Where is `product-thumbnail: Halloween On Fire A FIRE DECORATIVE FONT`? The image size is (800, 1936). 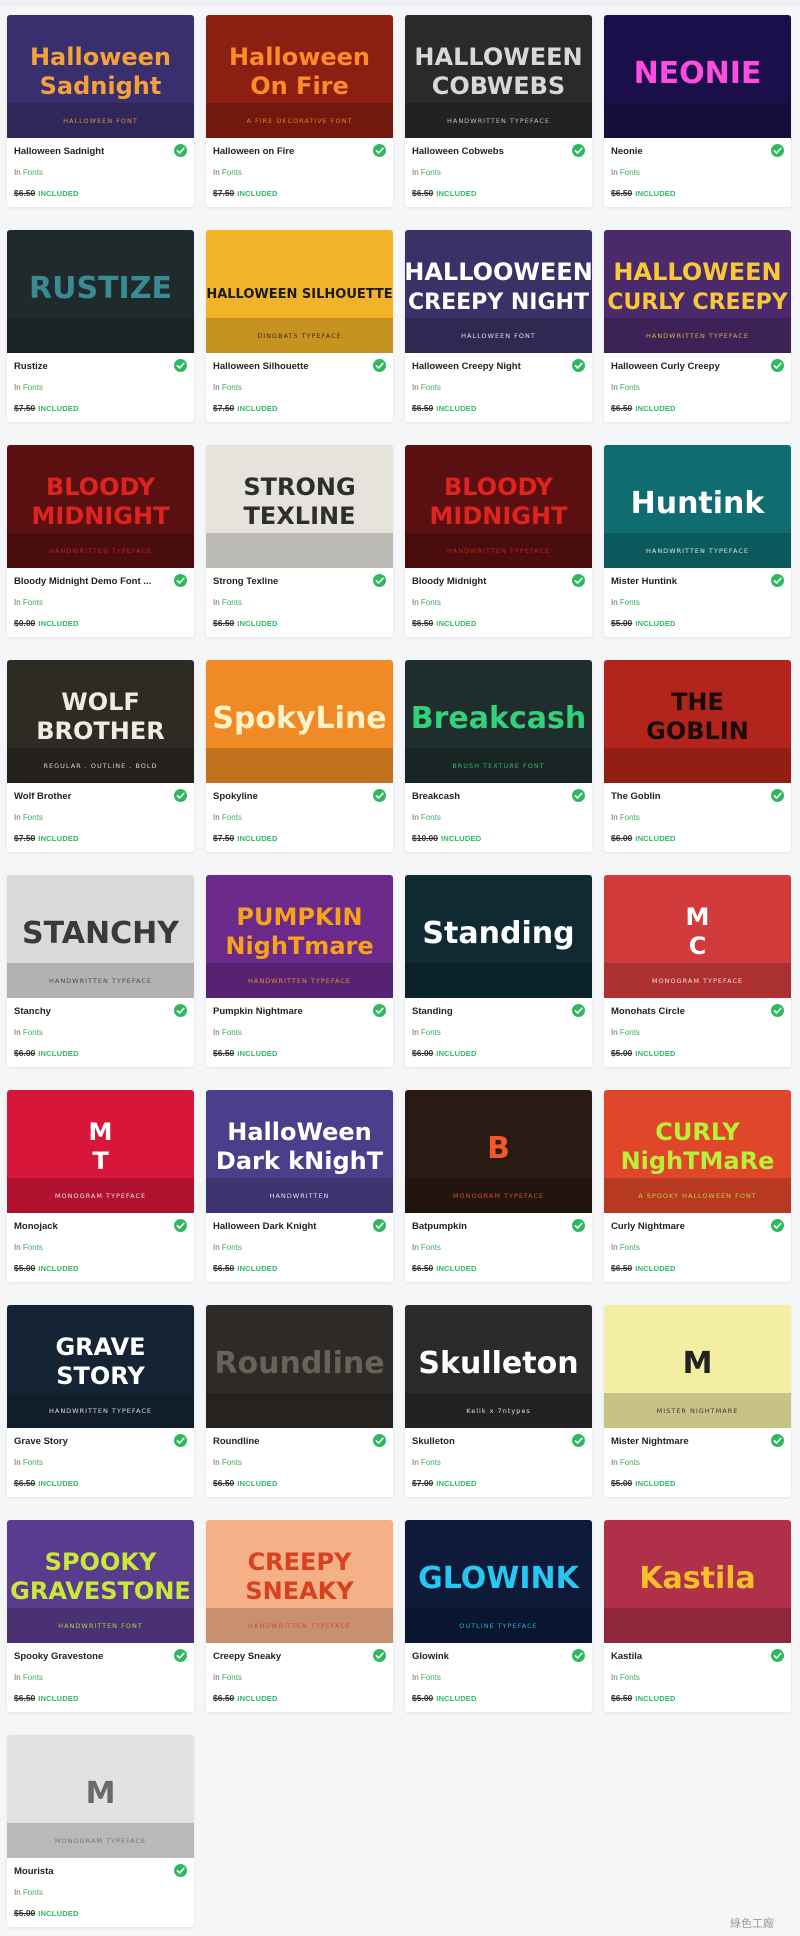
product-thumbnail: Halloween On Fire A FIRE DECORATIVE FONT is located at coordinates (299, 76).